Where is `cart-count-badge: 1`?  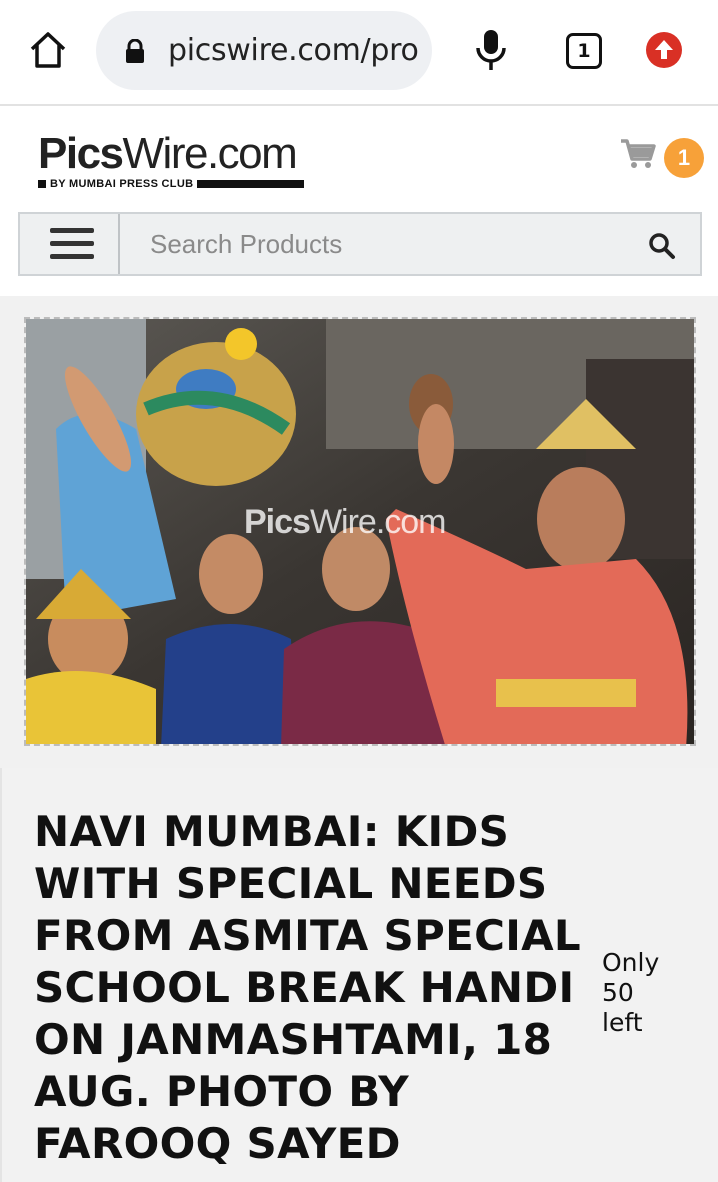
cart-count-badge: 1 is located at coordinates (684, 158).